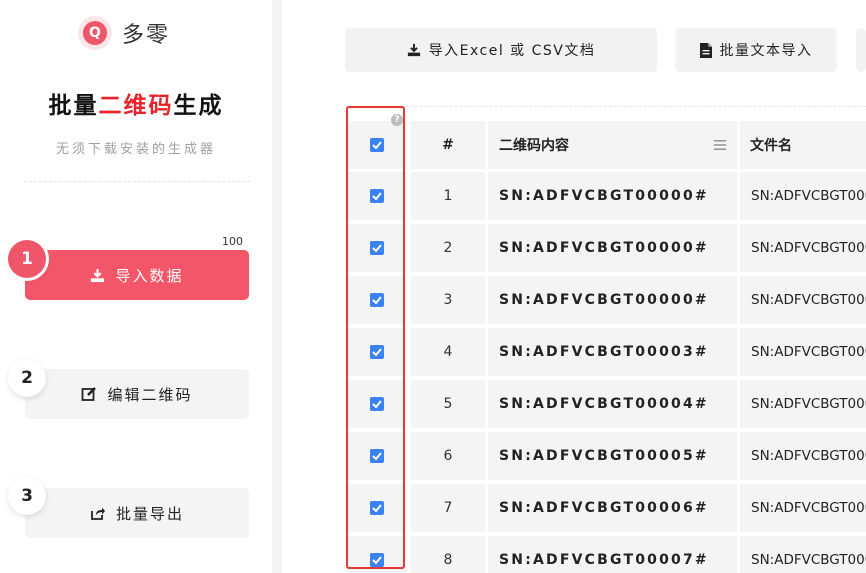 Image resolution: width=866 pixels, height=573 pixels. Describe the element at coordinates (149, 513) in the screenshot. I see `batch-export-label: 批量导出` at that location.